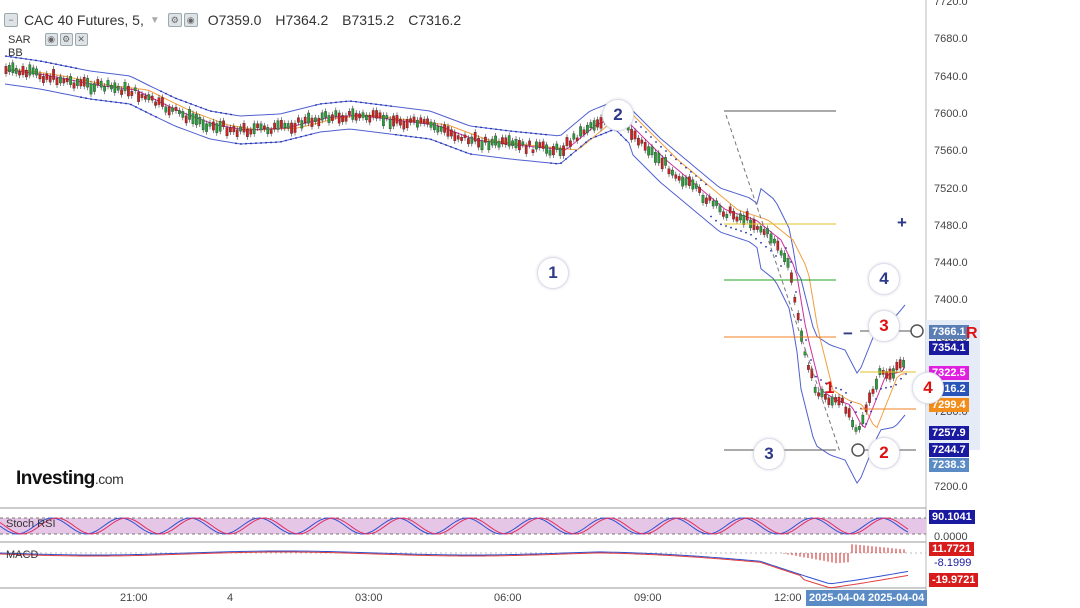 The height and width of the screenshot is (608, 1080). Describe the element at coordinates (81, 39) in the screenshot. I see `close-icon: ✕` at that location.